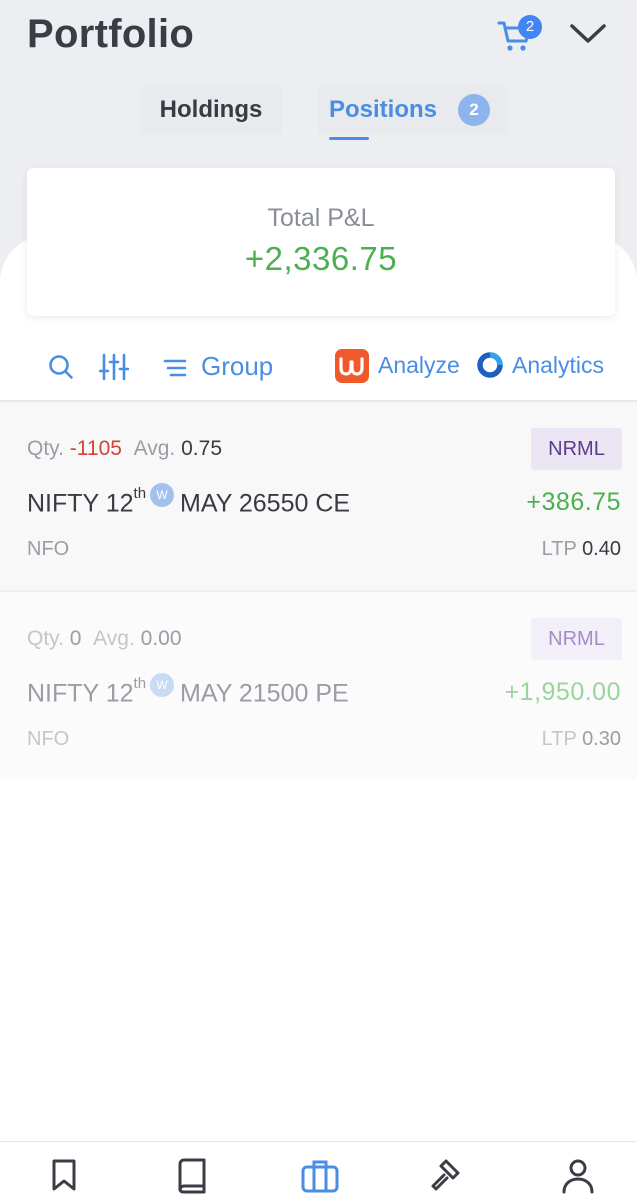 Image resolution: width=637 pixels, height=1199 pixels. What do you see at coordinates (64, 1175) in the screenshot?
I see `bookmark-icon` at bounding box center [64, 1175].